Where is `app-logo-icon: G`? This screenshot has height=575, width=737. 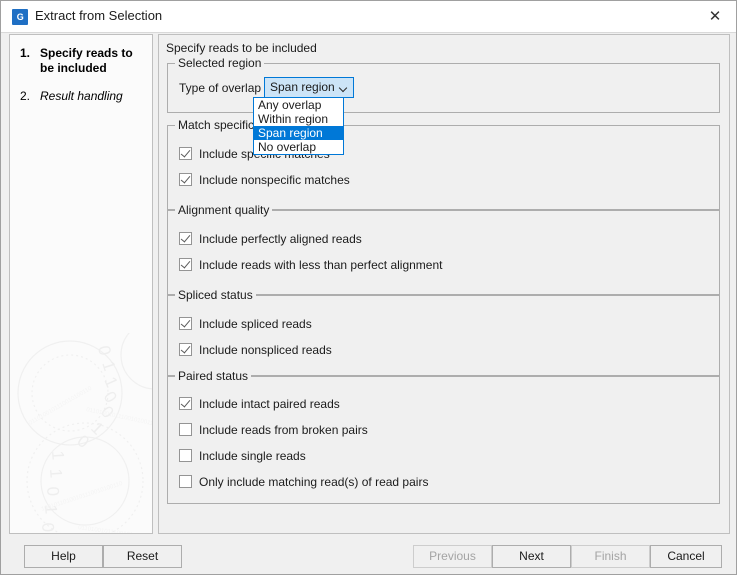
app-logo-icon: G is located at coordinates (20, 17).